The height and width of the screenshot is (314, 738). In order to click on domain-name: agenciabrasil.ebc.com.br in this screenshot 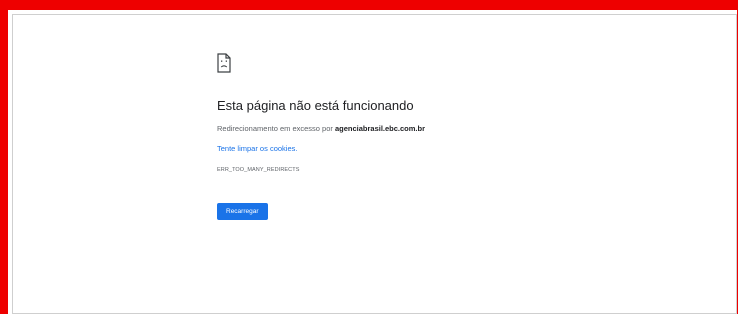, I will do `click(380, 128)`.